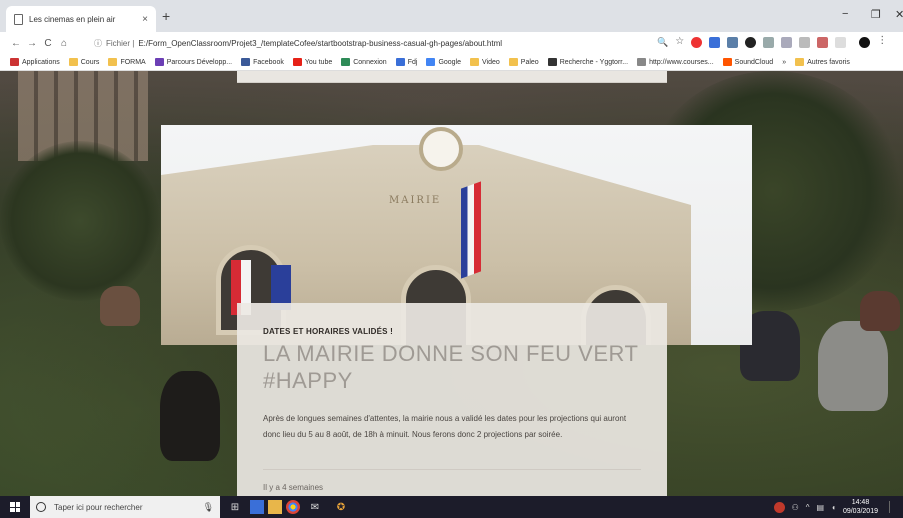 Image resolution: width=903 pixels, height=518 pixels. What do you see at coordinates (697, 42) in the screenshot?
I see `opera-extension-icon` at bounding box center [697, 42].